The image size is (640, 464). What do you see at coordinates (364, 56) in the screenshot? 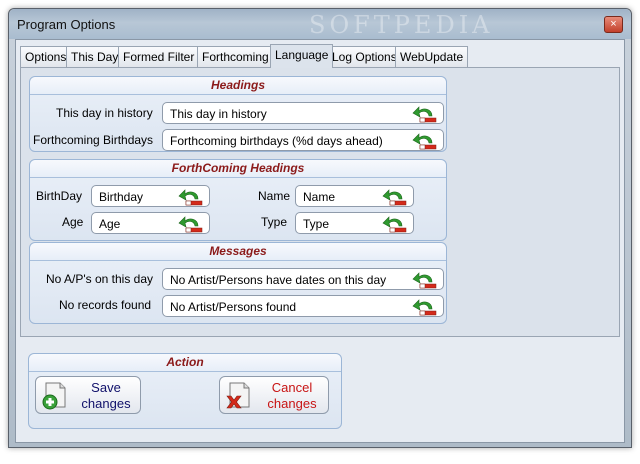
I see `tab-log-options: Log Options` at bounding box center [364, 56].